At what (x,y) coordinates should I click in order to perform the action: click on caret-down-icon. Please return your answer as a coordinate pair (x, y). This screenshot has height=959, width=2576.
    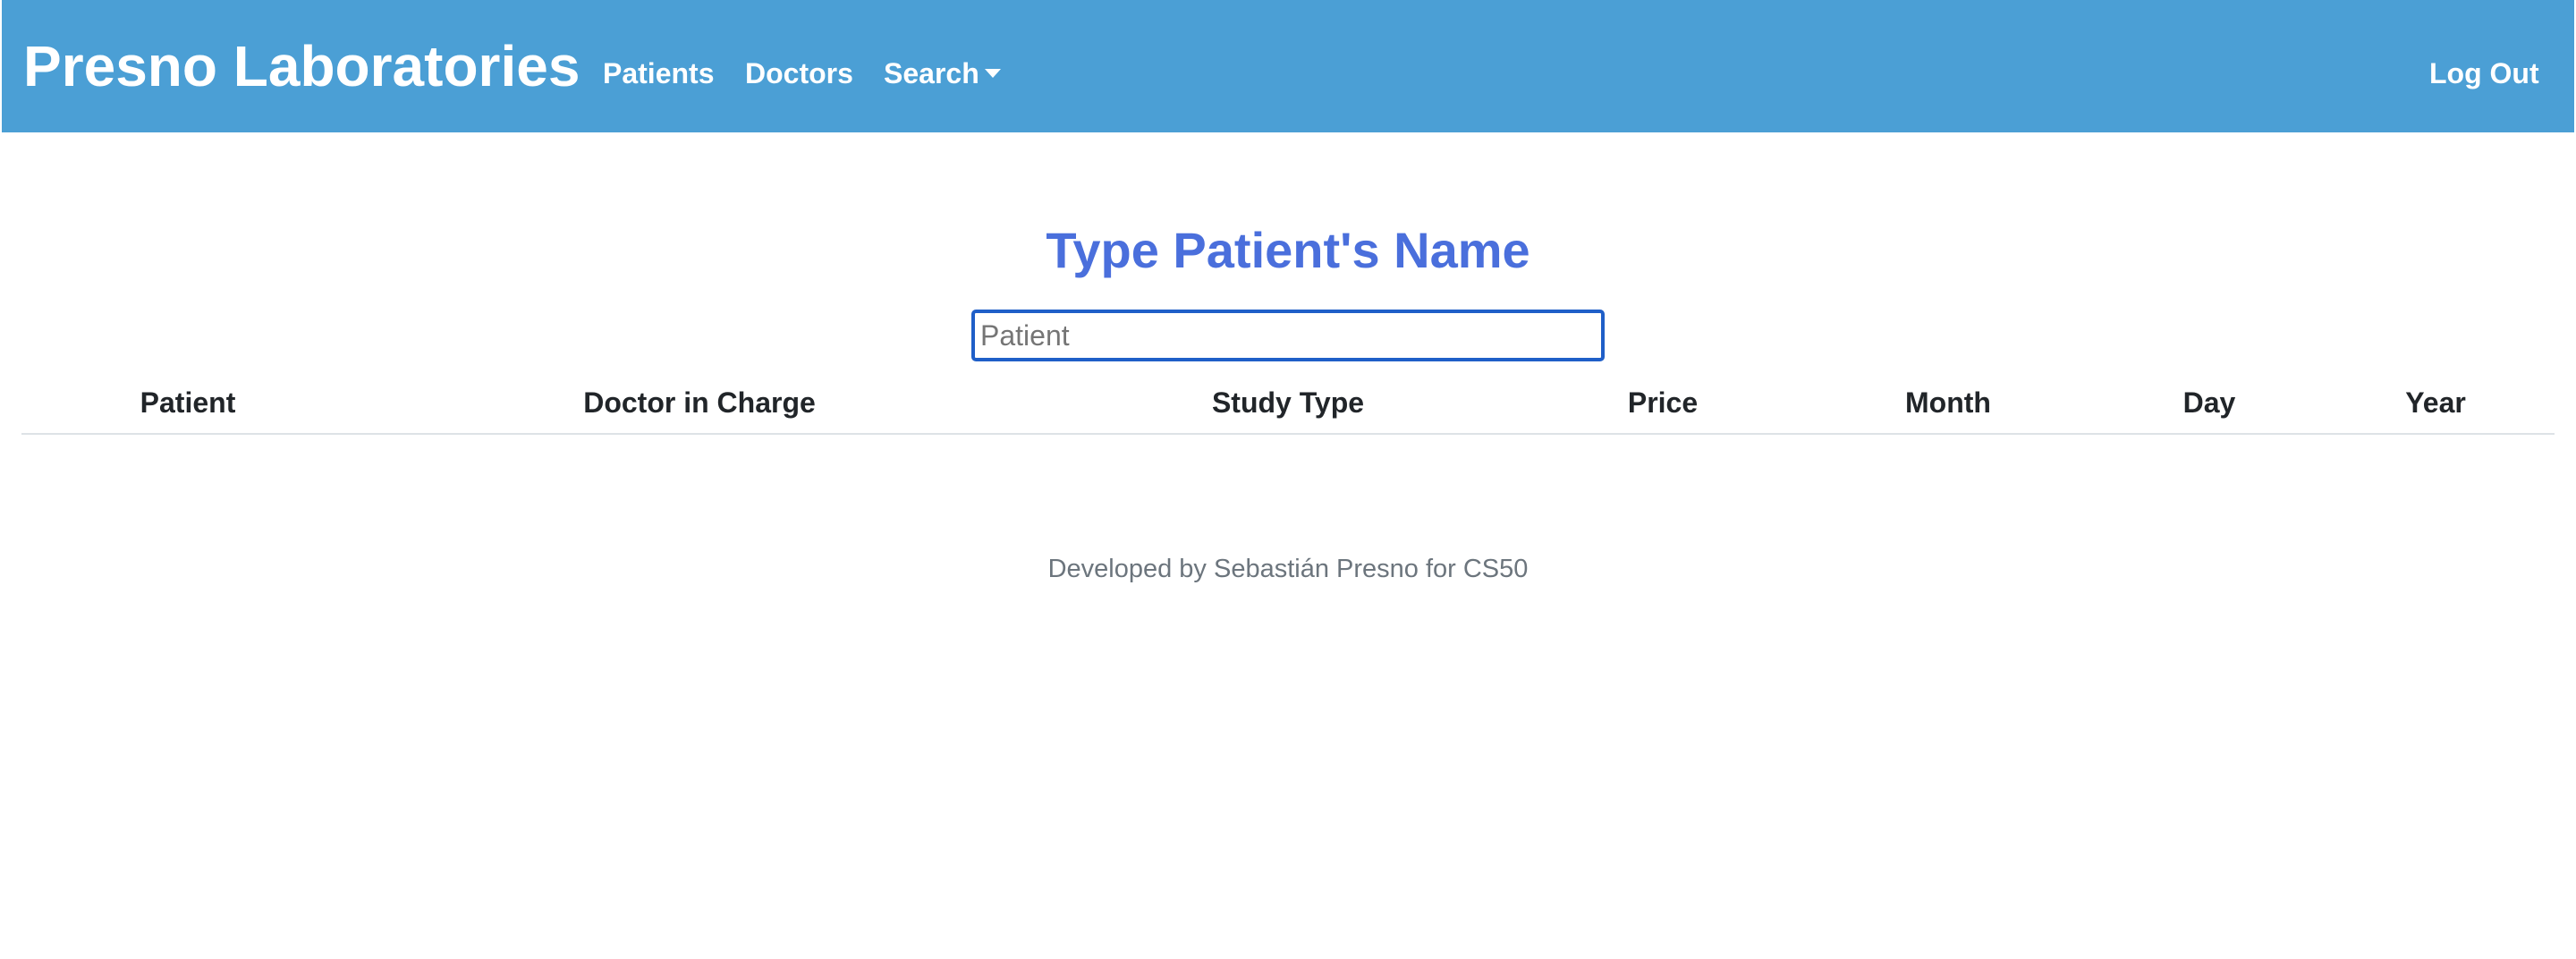
    Looking at the image, I should click on (992, 73).